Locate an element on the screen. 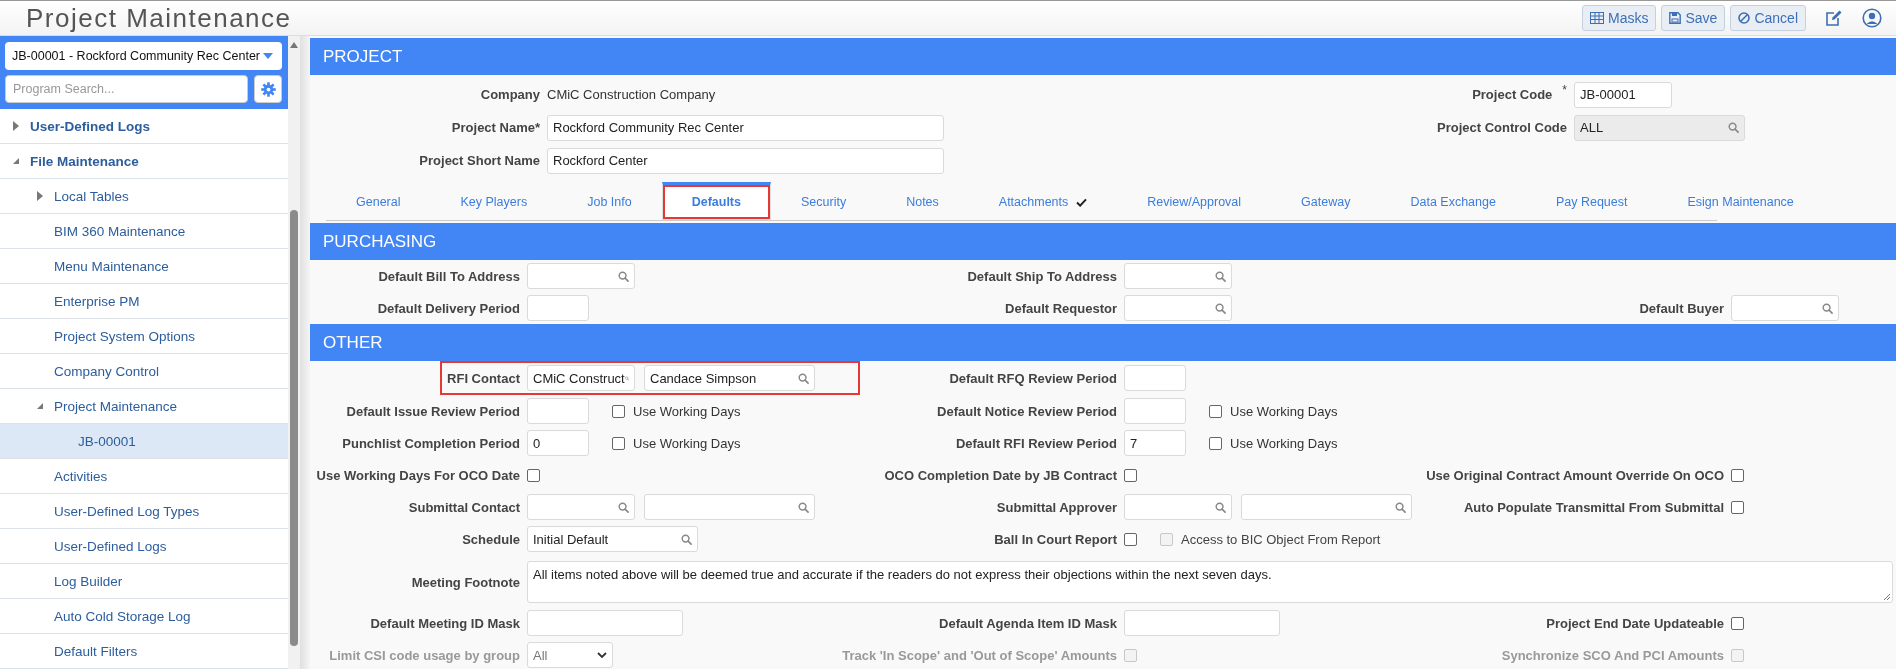 This screenshot has width=1896, height=669. tab: Job Info is located at coordinates (609, 201).